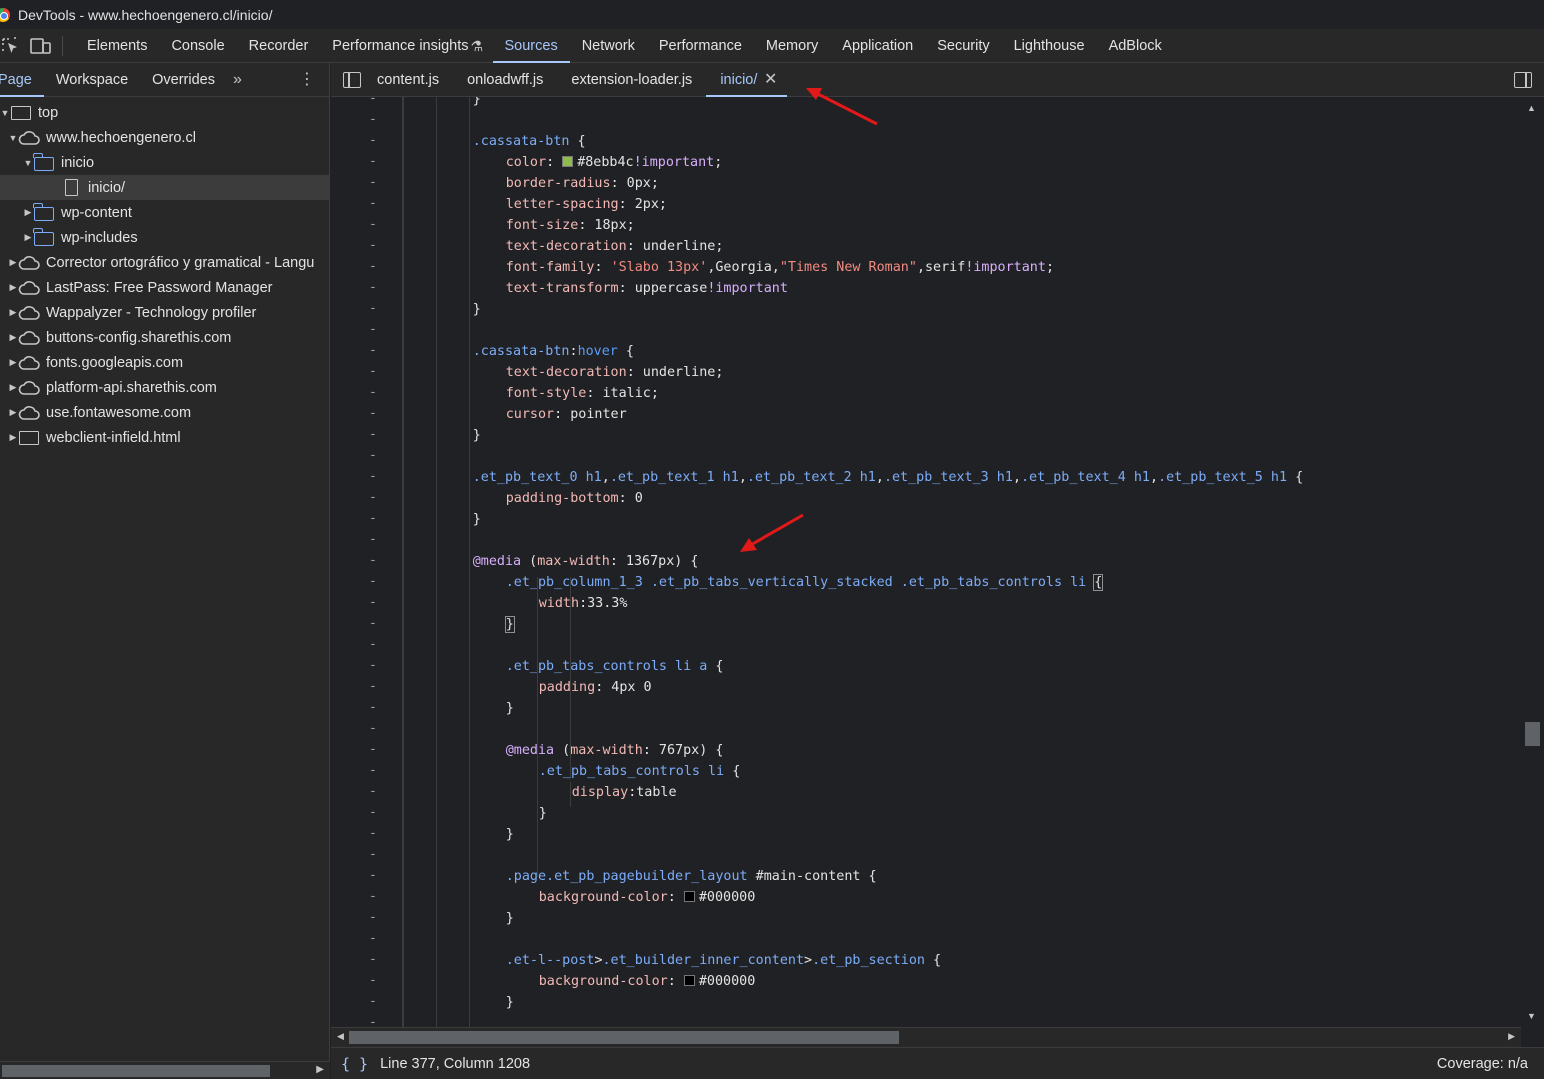  I want to click on inspect-element-icon, so click(11, 46).